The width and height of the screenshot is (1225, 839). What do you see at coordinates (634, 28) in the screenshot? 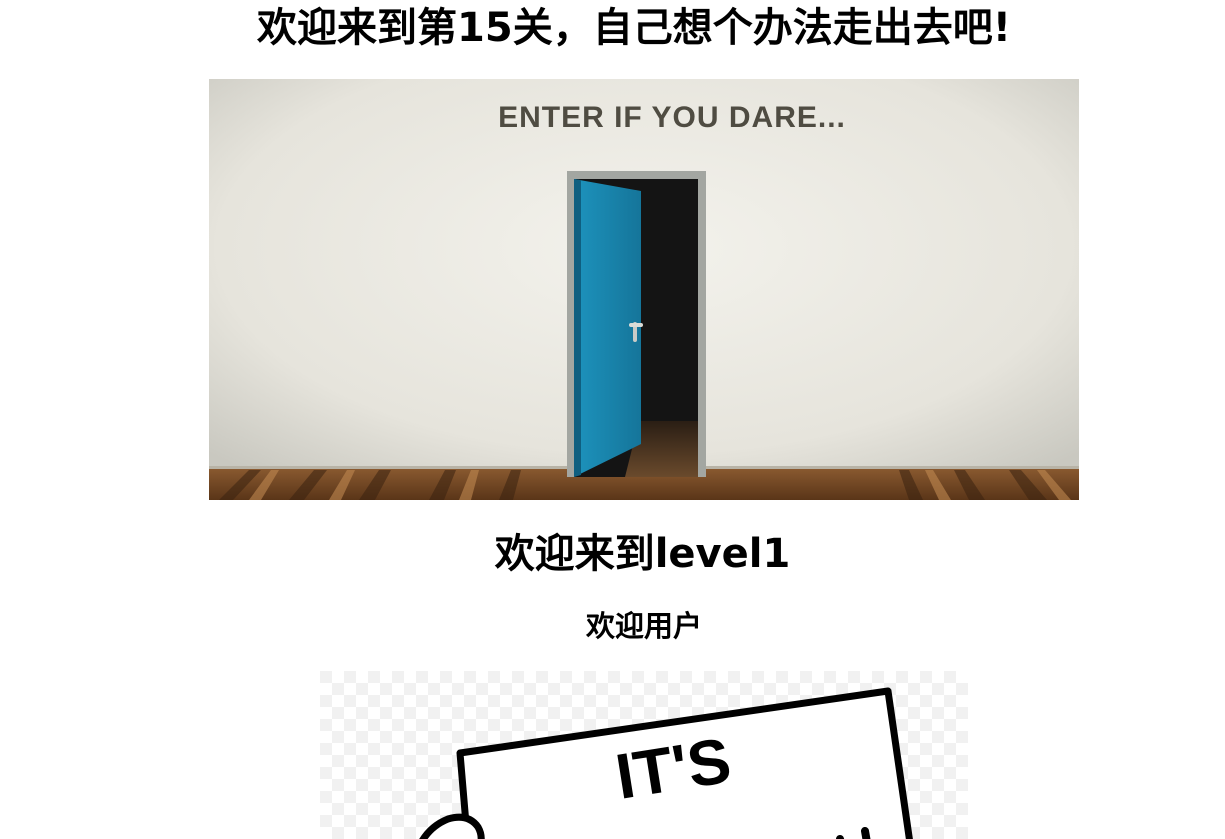
I see `page-title: 欢迎来到第15关，自己想个办法走出去吧!` at bounding box center [634, 28].